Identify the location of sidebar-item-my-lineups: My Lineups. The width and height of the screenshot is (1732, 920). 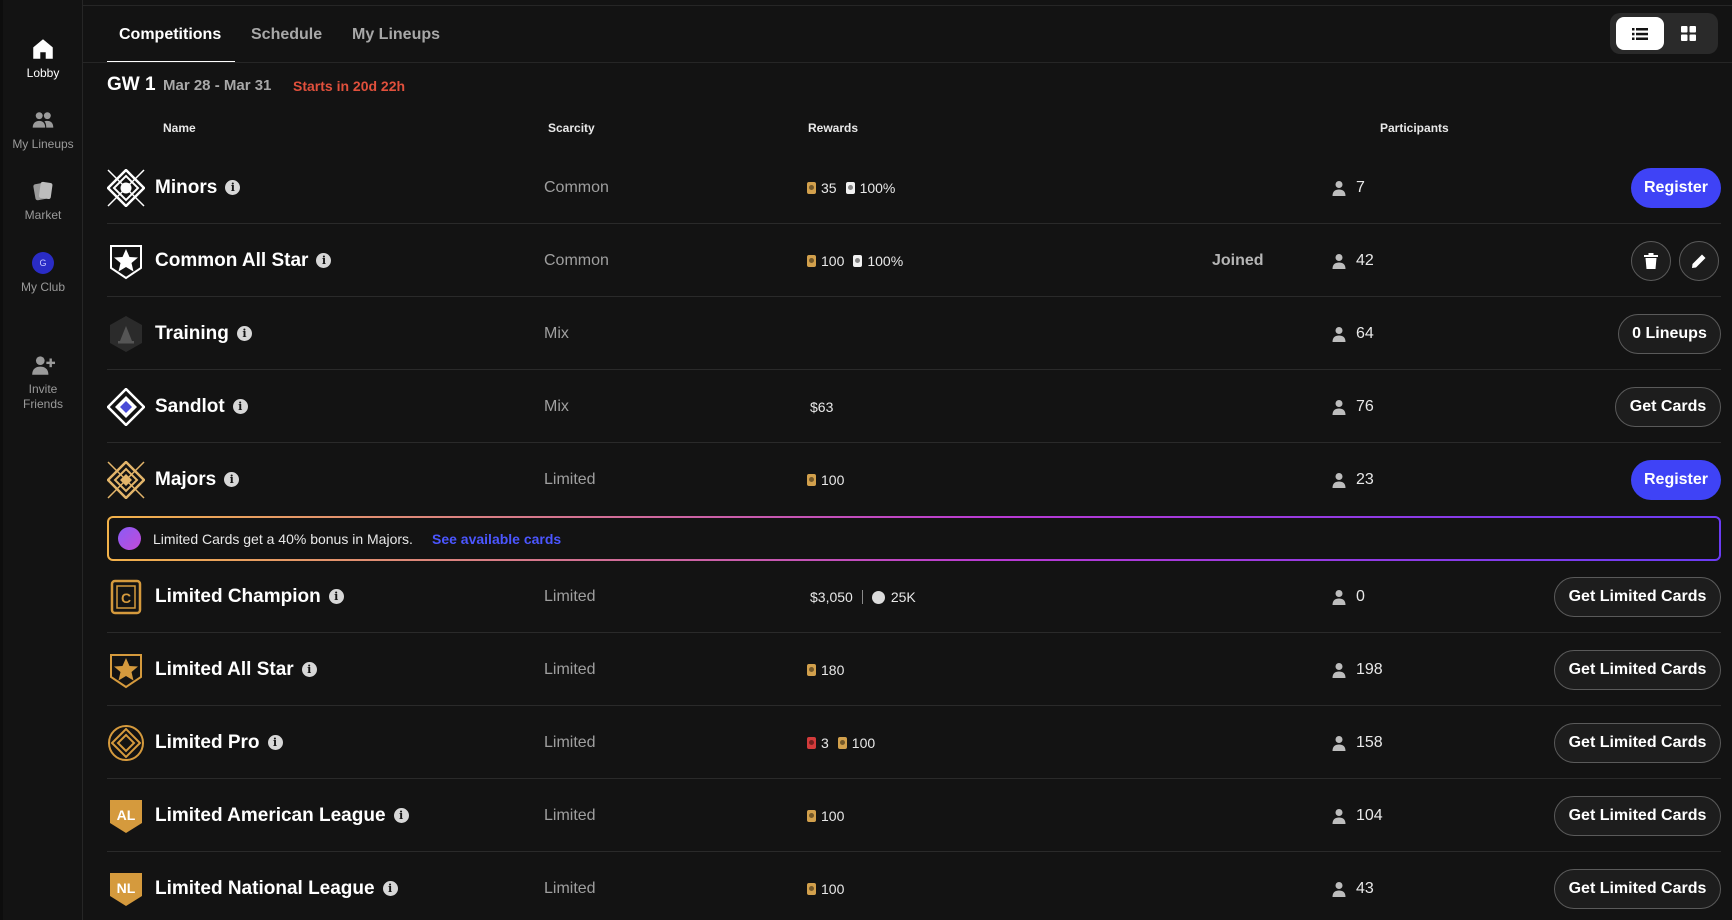
(43, 129).